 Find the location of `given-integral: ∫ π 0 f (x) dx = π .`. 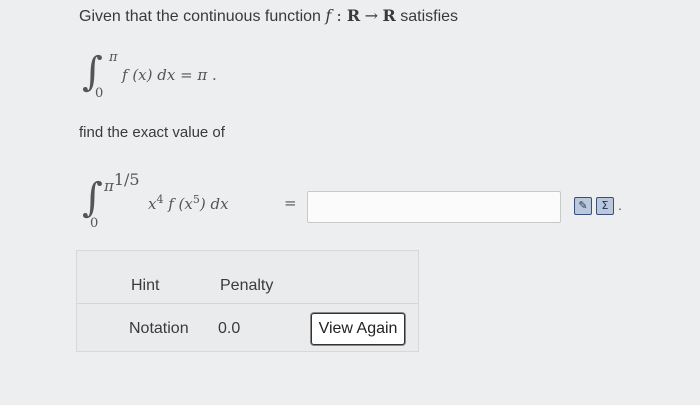

given-integral: ∫ π 0 f (x) dx = π . is located at coordinates (207, 76).